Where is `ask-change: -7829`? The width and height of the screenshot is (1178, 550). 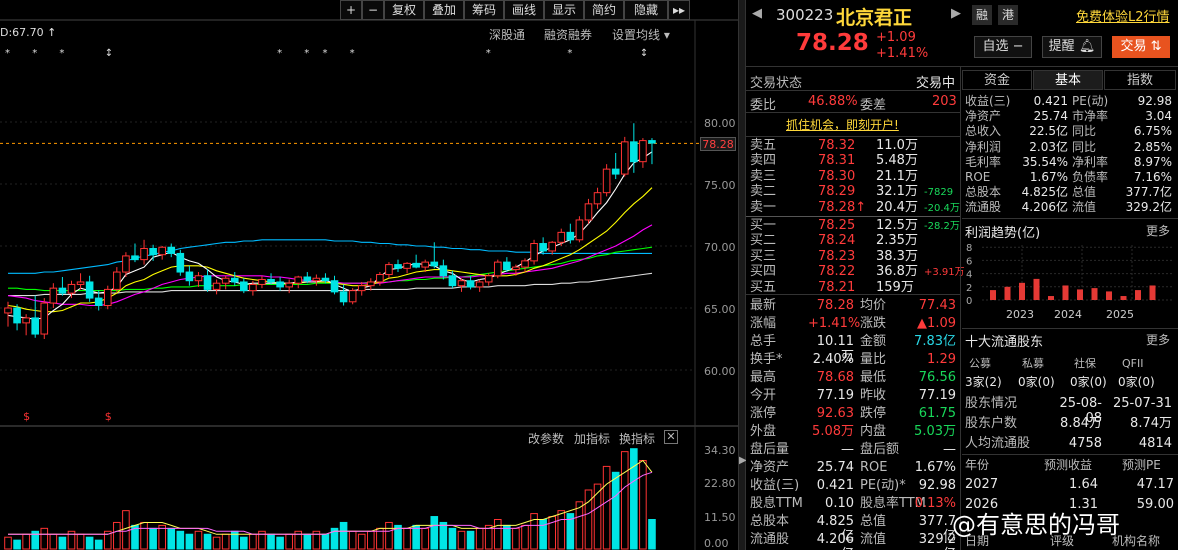
ask-change: -7829 is located at coordinates (939, 193).